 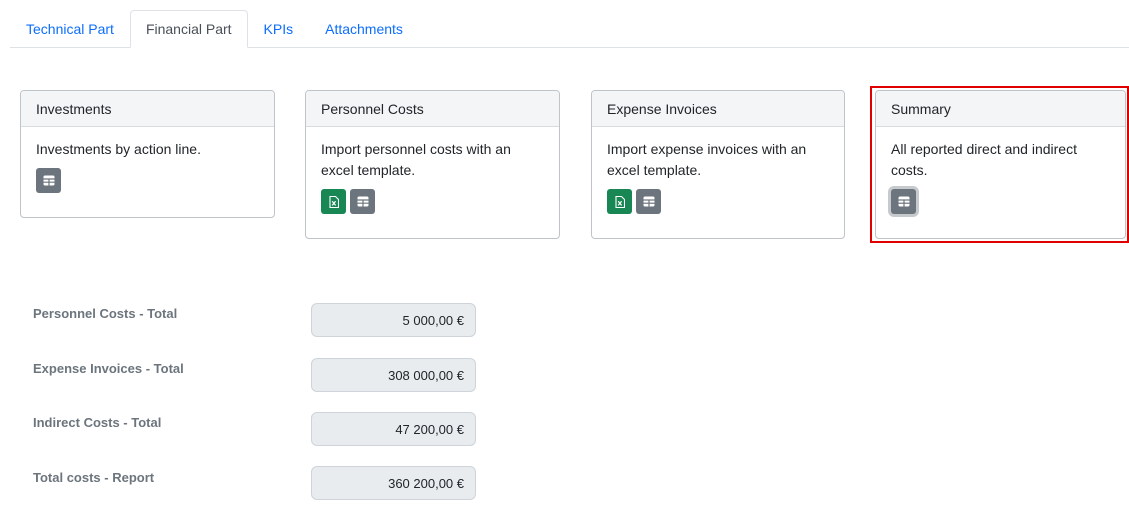 What do you see at coordinates (984, 159) in the screenshot?
I see `card-description: All reported direct and indirect costs.` at bounding box center [984, 159].